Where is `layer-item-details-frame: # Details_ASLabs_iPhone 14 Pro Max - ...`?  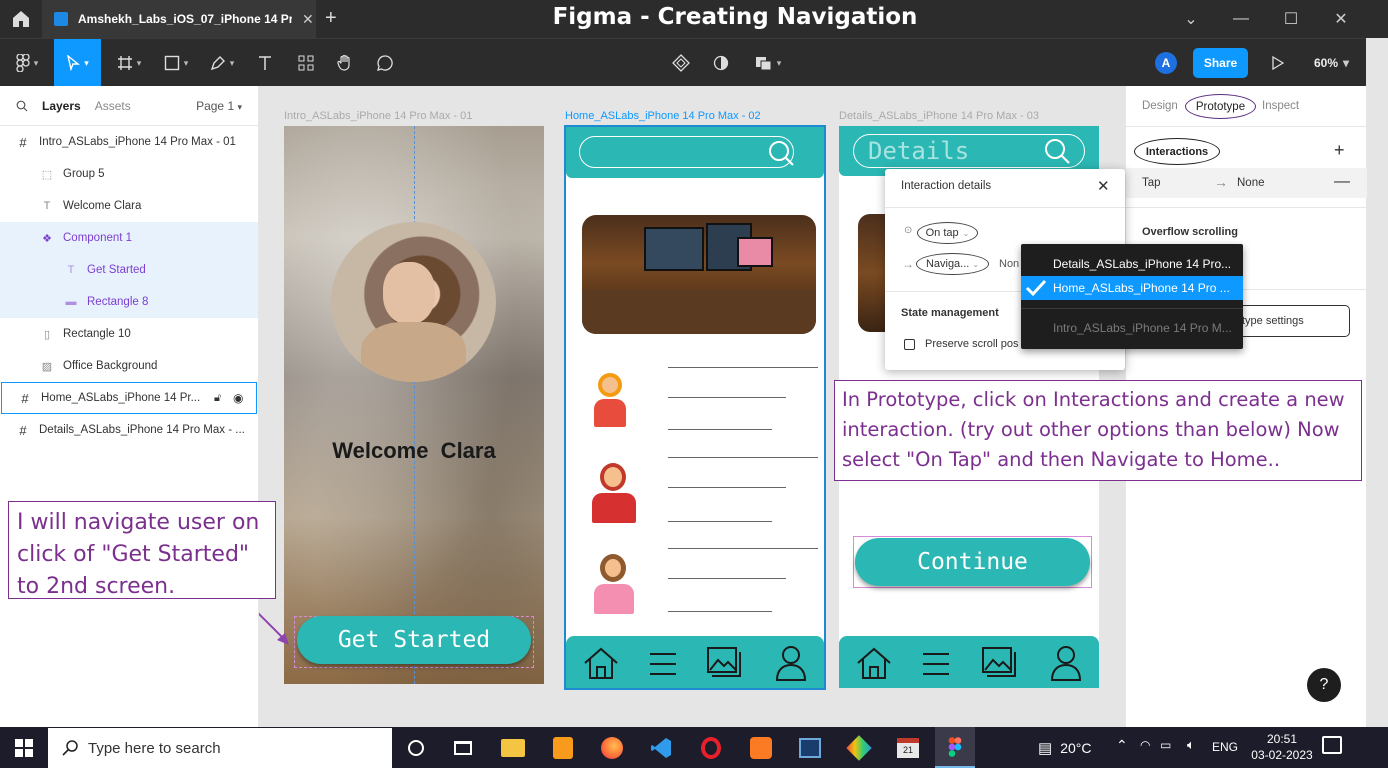
layer-item-details-frame: # Details_ASLabs_iPhone 14 Pro Max - ... is located at coordinates (129, 430).